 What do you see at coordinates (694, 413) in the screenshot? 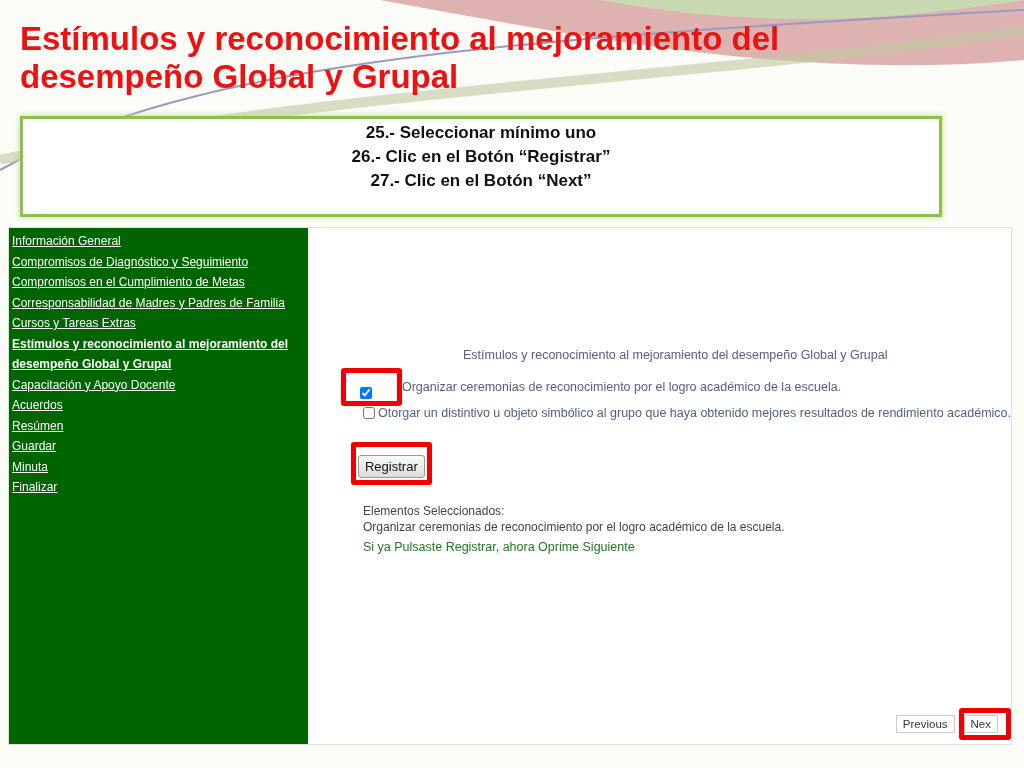
I see `option-label: Otorgar un distintivo u objeto simbólico al grupo que haya obtenido mejores resultados de rendimiento académico.` at bounding box center [694, 413].